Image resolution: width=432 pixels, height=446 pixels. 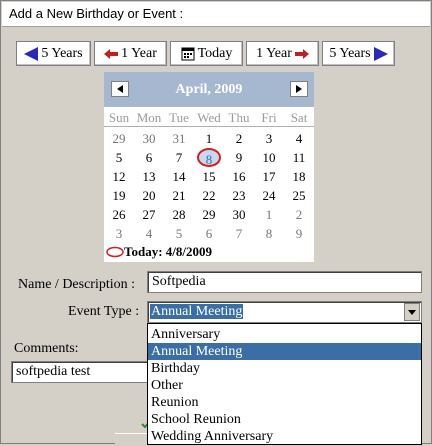 I want to click on back-5-years-button: 5 Years, so click(x=53, y=53).